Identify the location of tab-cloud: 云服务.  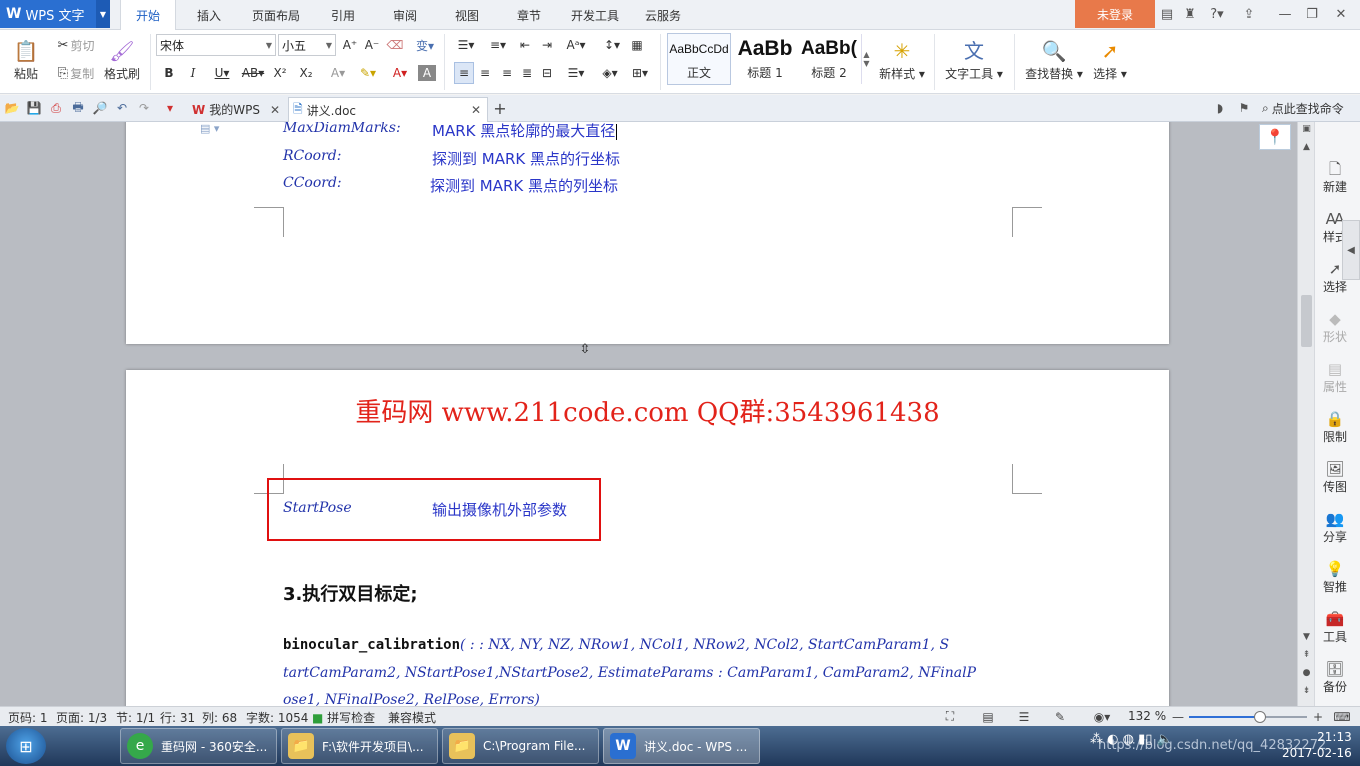
(663, 15).